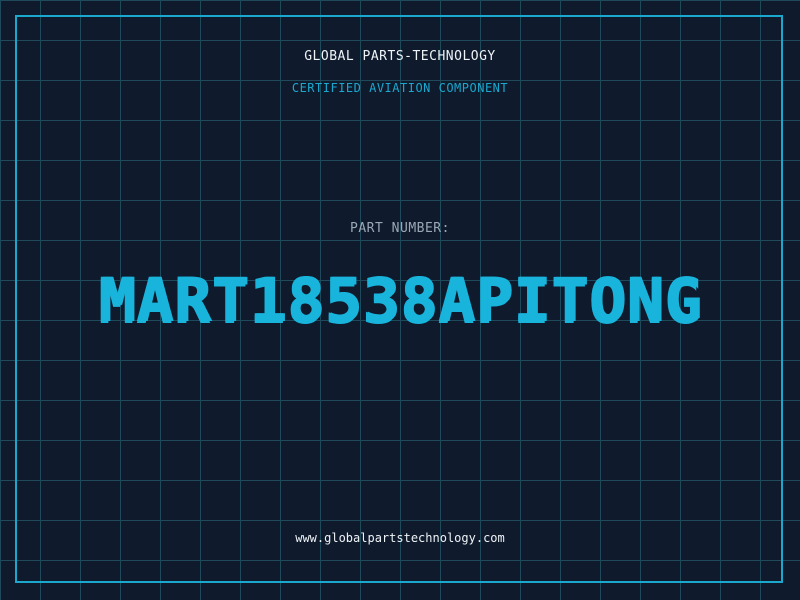  I want to click on company-name: GLOBAL PARTS-TECHNOLOGY, so click(400, 56).